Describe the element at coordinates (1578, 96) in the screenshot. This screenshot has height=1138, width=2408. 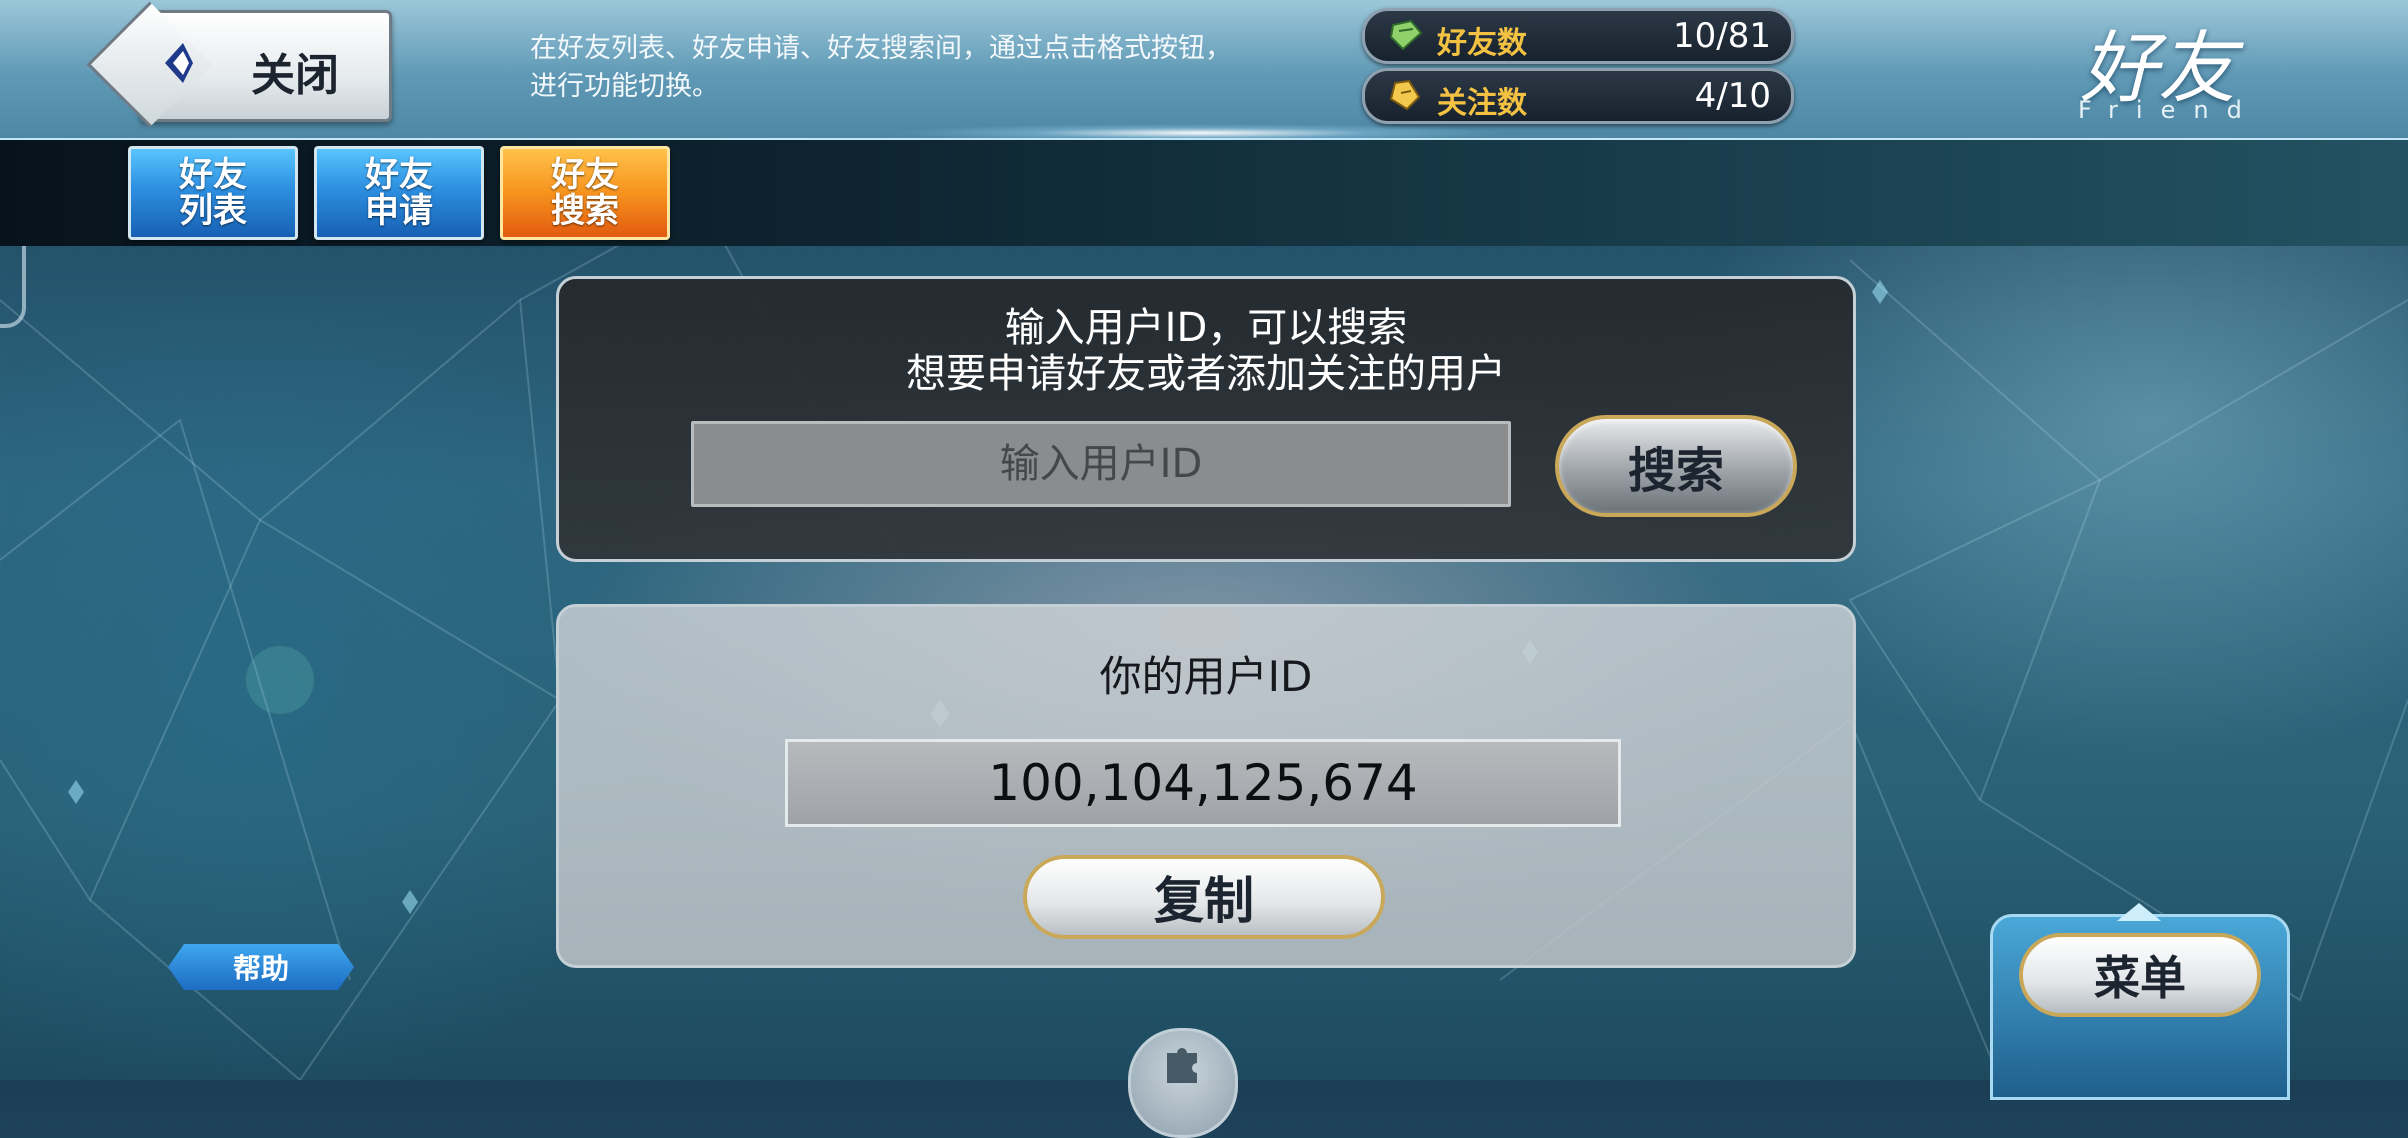
I see `follow-count-pill: 关注数 4/10` at that location.